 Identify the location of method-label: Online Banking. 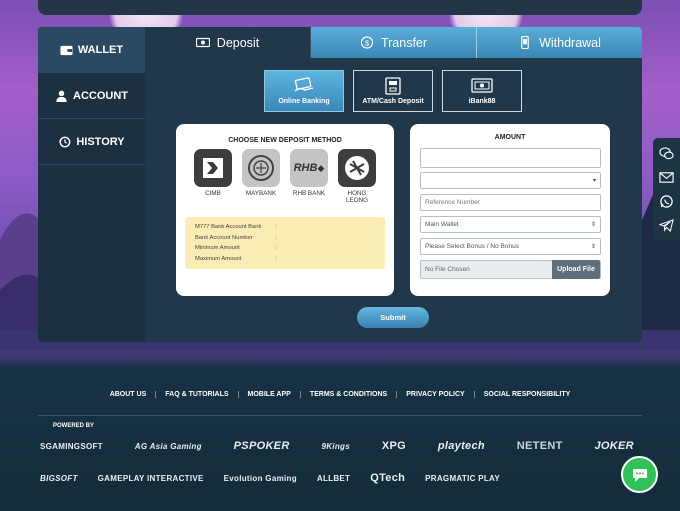
(304, 101).